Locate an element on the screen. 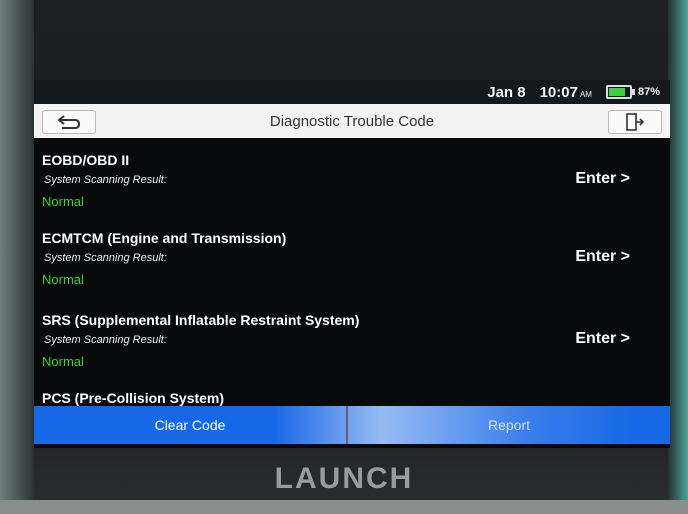 This screenshot has height=514, width=688. battery-icon is located at coordinates (620, 92).